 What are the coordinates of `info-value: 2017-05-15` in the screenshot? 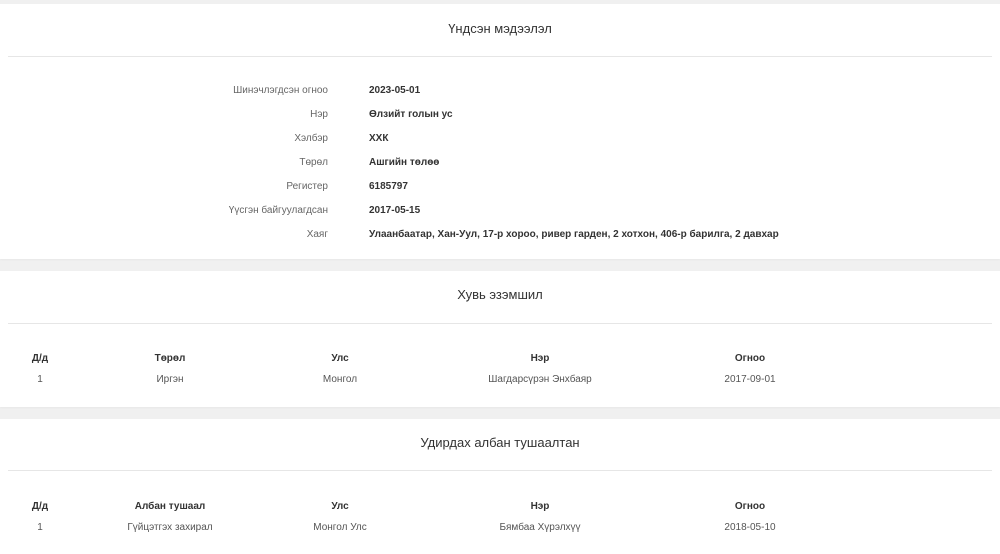 It's located at (395, 210).